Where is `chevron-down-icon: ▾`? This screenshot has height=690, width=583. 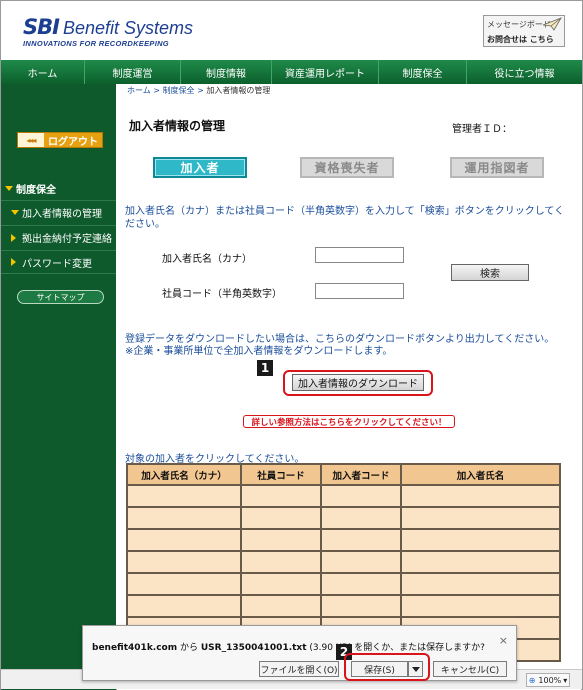 chevron-down-icon: ▾ is located at coordinates (565, 680).